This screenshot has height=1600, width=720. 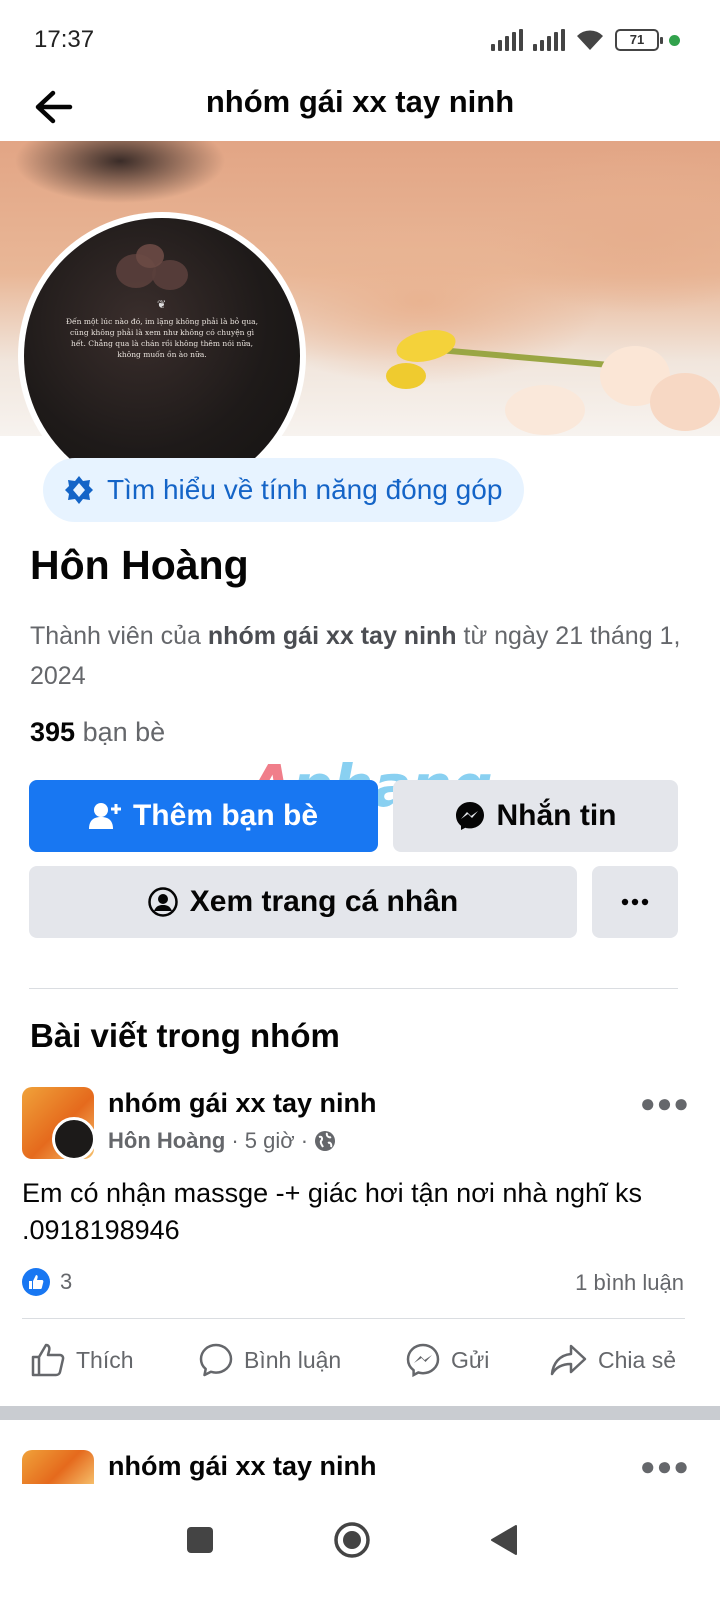 What do you see at coordinates (36, 1282) in the screenshot?
I see `like-reaction-icon` at bounding box center [36, 1282].